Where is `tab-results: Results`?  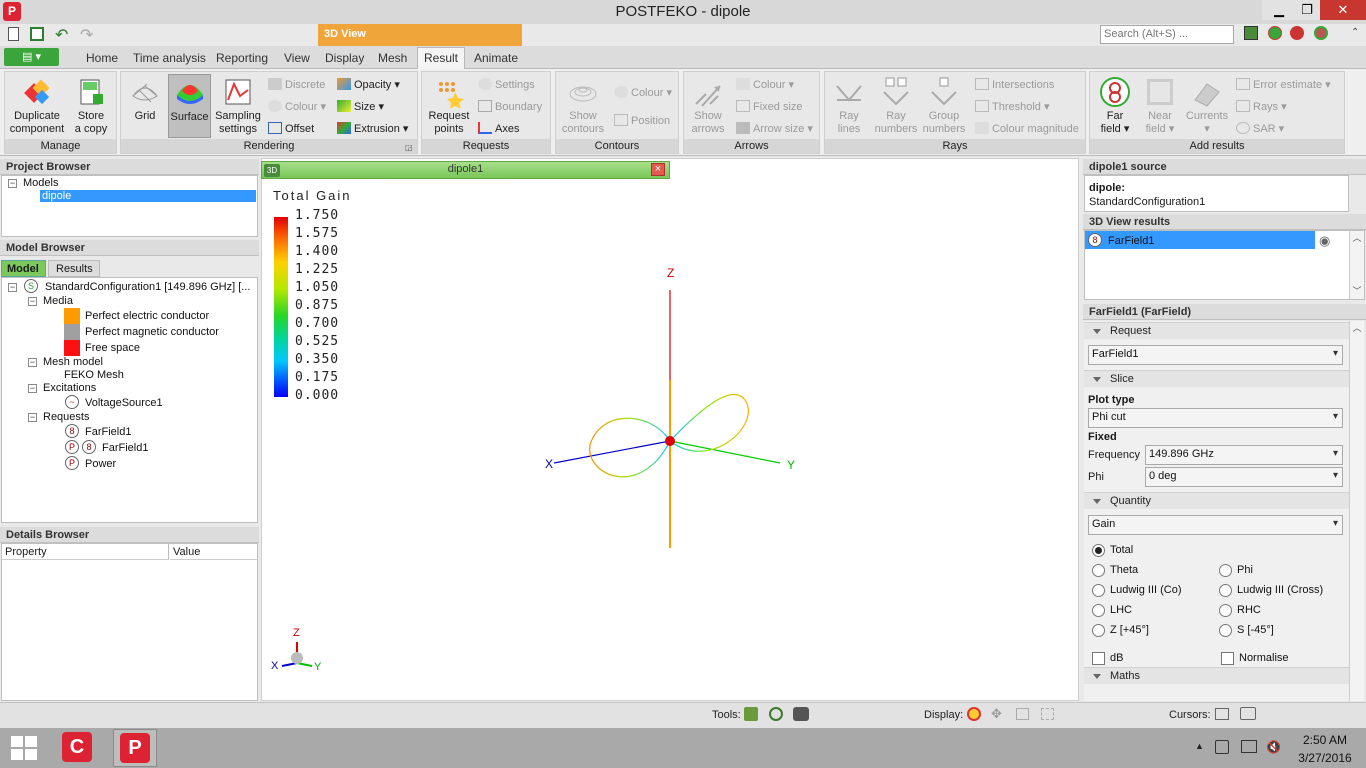
tab-results: Results is located at coordinates (74, 268).